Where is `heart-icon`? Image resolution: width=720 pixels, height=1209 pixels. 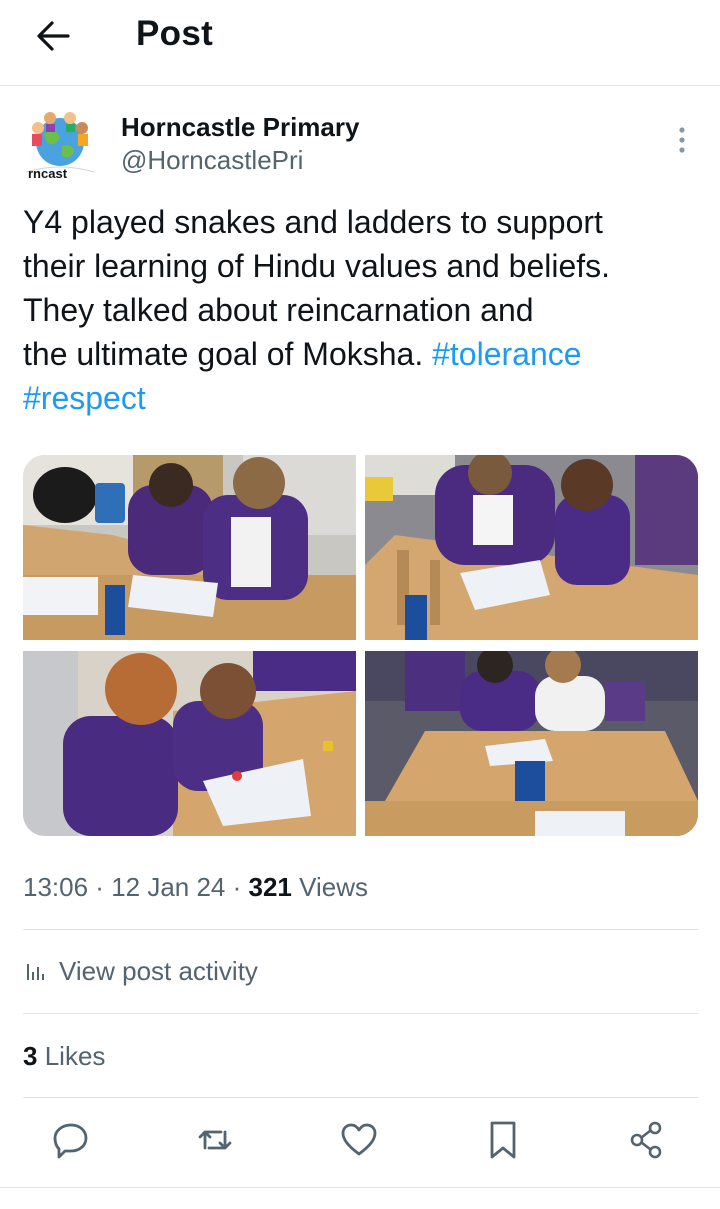 heart-icon is located at coordinates (359, 1139).